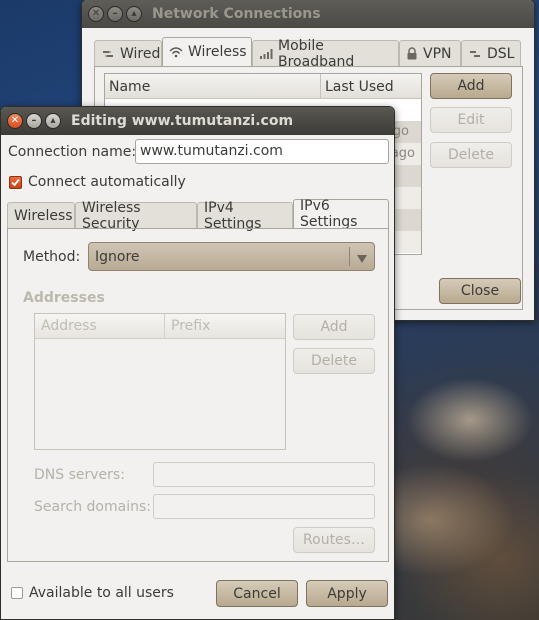 This screenshot has width=539, height=620. I want to click on column-header-prefix: Prefix, so click(190, 326).